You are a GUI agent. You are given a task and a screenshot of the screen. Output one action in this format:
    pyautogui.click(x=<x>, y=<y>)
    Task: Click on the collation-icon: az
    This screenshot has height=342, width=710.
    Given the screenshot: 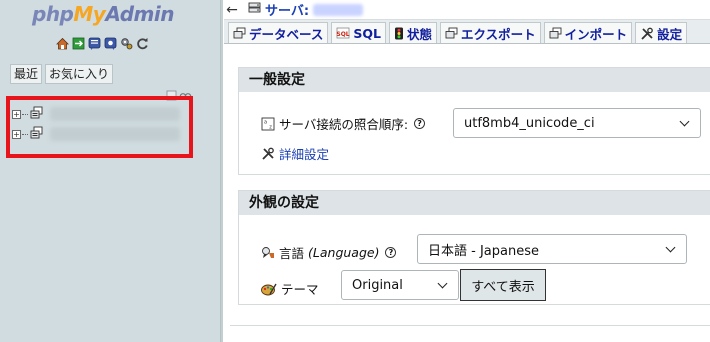 What is the action you would take?
    pyautogui.click(x=268, y=124)
    